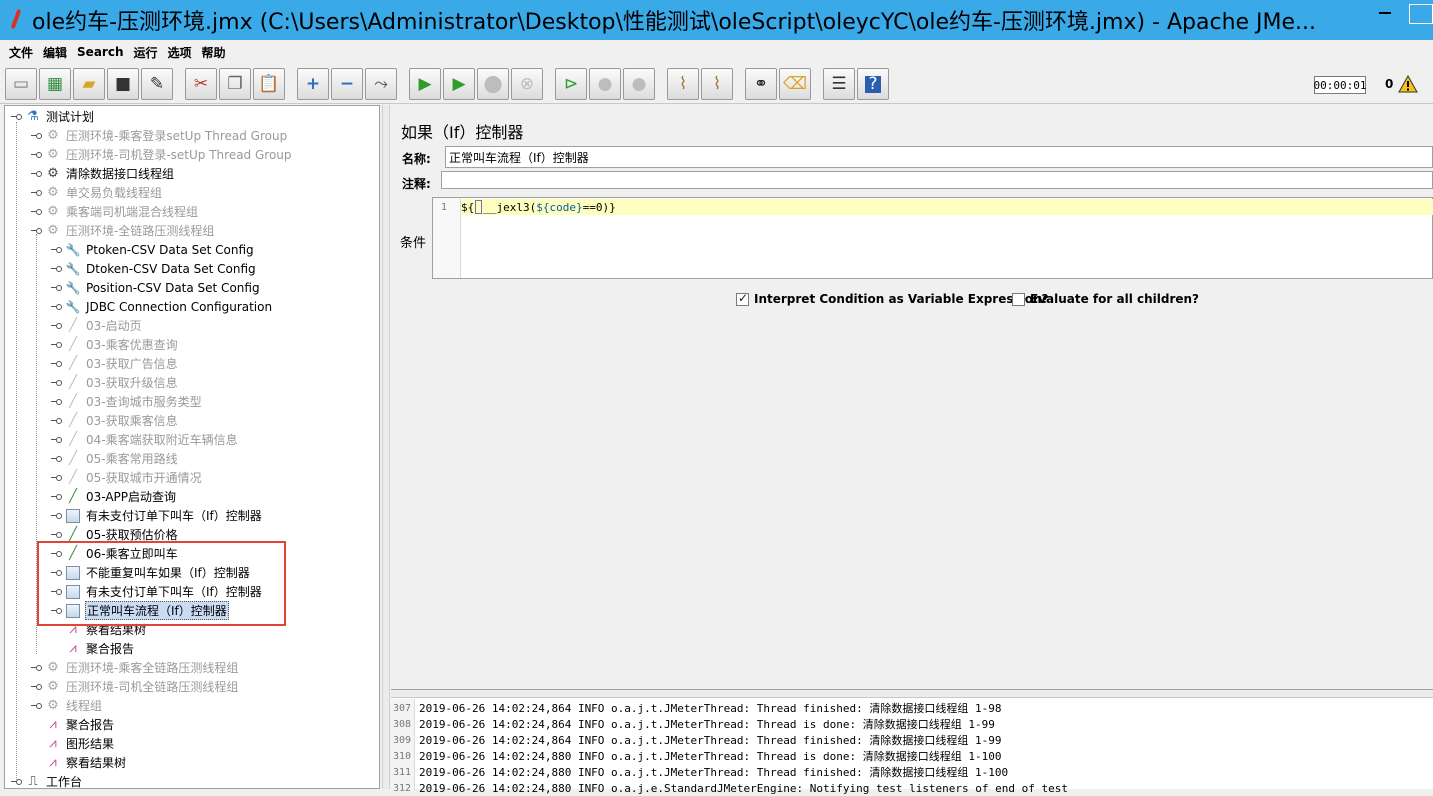 This screenshot has width=1433, height=796. I want to click on tree-item: ╱ 04-乘客端获取附近车辆信息, so click(145, 439).